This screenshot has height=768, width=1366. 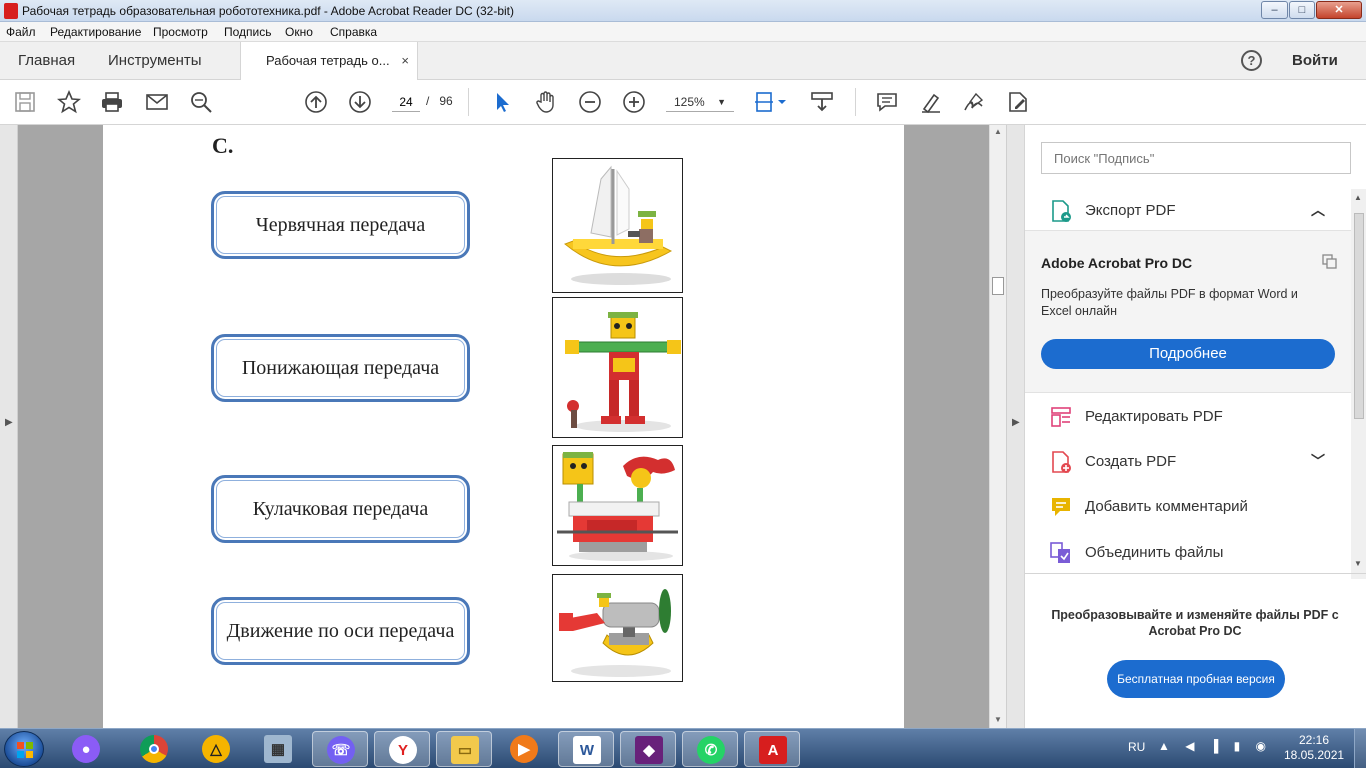 What do you see at coordinates (772, 102) in the screenshot?
I see `fit-page-icon` at bounding box center [772, 102].